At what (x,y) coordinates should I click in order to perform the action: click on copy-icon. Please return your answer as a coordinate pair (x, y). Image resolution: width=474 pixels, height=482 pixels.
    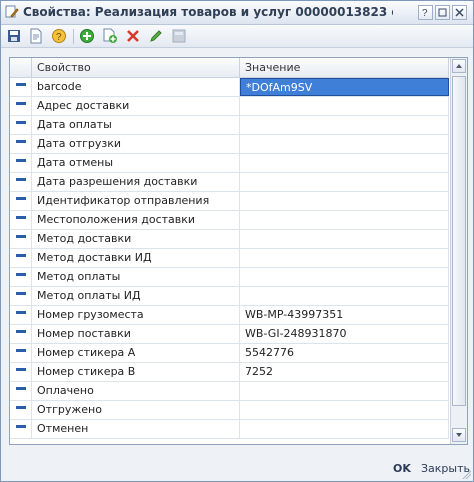
    Looking at the image, I should click on (110, 36).